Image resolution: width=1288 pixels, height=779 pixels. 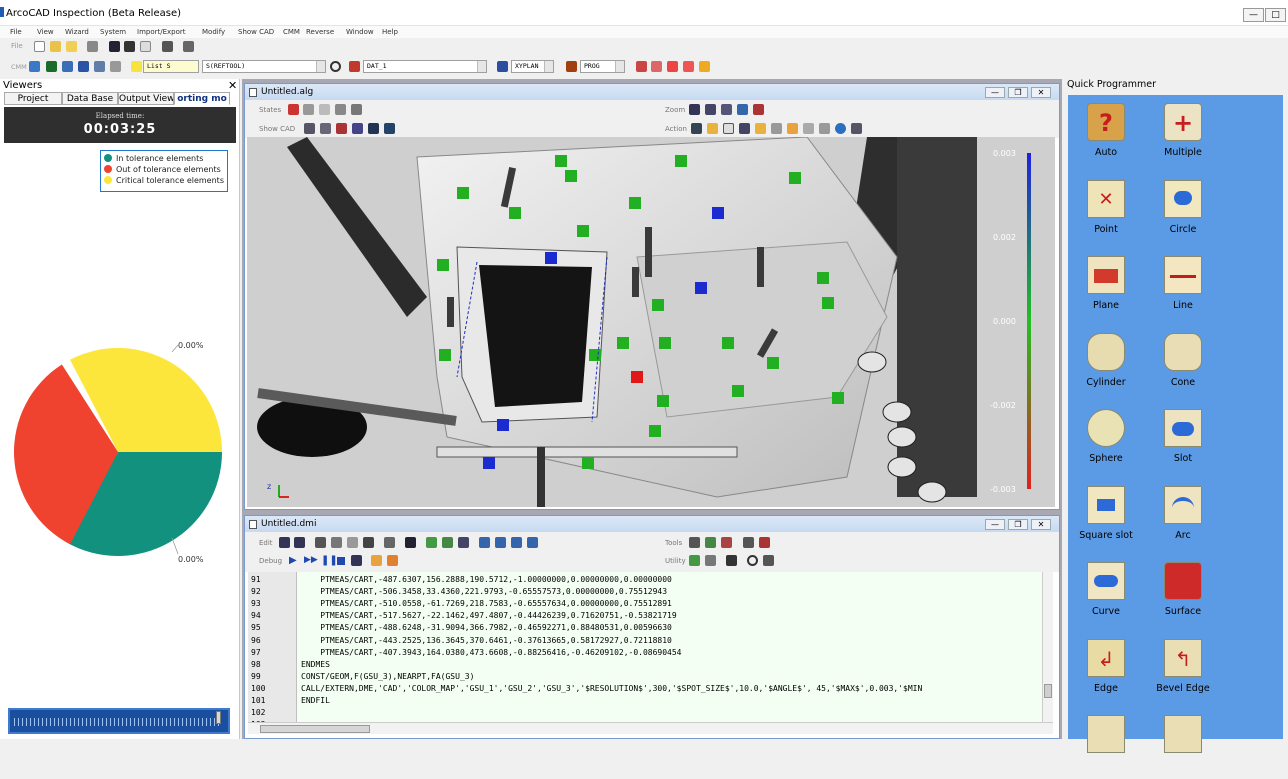 What do you see at coordinates (672, 66) in the screenshot?
I see `check-icon` at bounding box center [672, 66].